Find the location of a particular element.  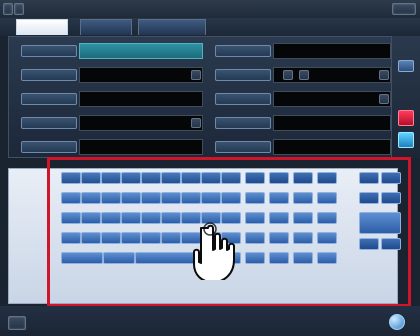

toolbar-button-right is located at coordinates (404, 9).